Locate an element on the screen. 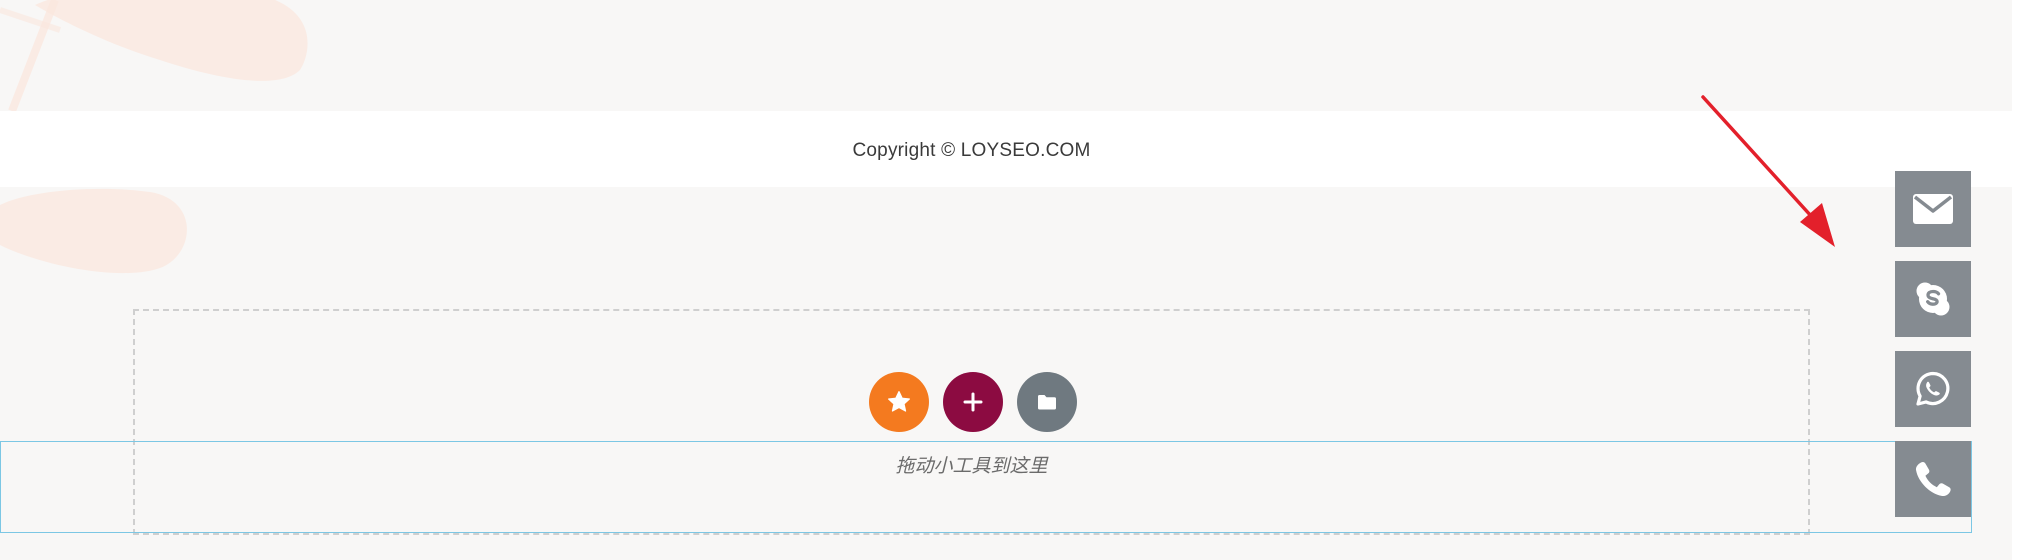 This screenshot has width=2023, height=560. phone-button is located at coordinates (1933, 479).